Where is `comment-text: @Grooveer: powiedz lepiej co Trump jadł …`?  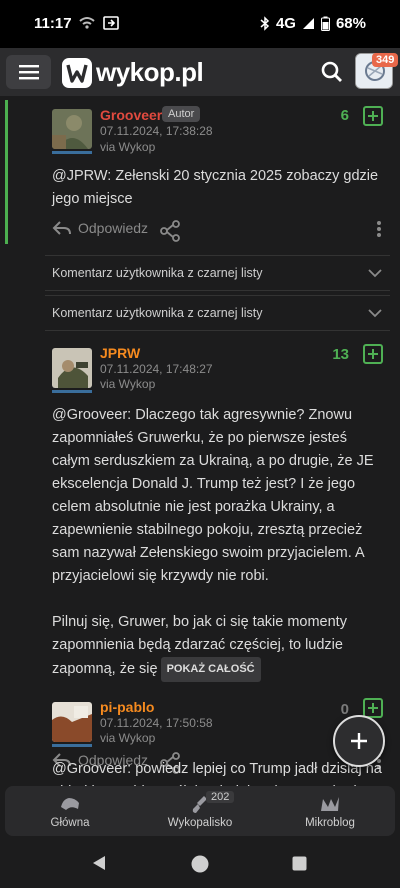 comment-text: @Grooveer: powiedz lepiej co Trump jadł … is located at coordinates (217, 773).